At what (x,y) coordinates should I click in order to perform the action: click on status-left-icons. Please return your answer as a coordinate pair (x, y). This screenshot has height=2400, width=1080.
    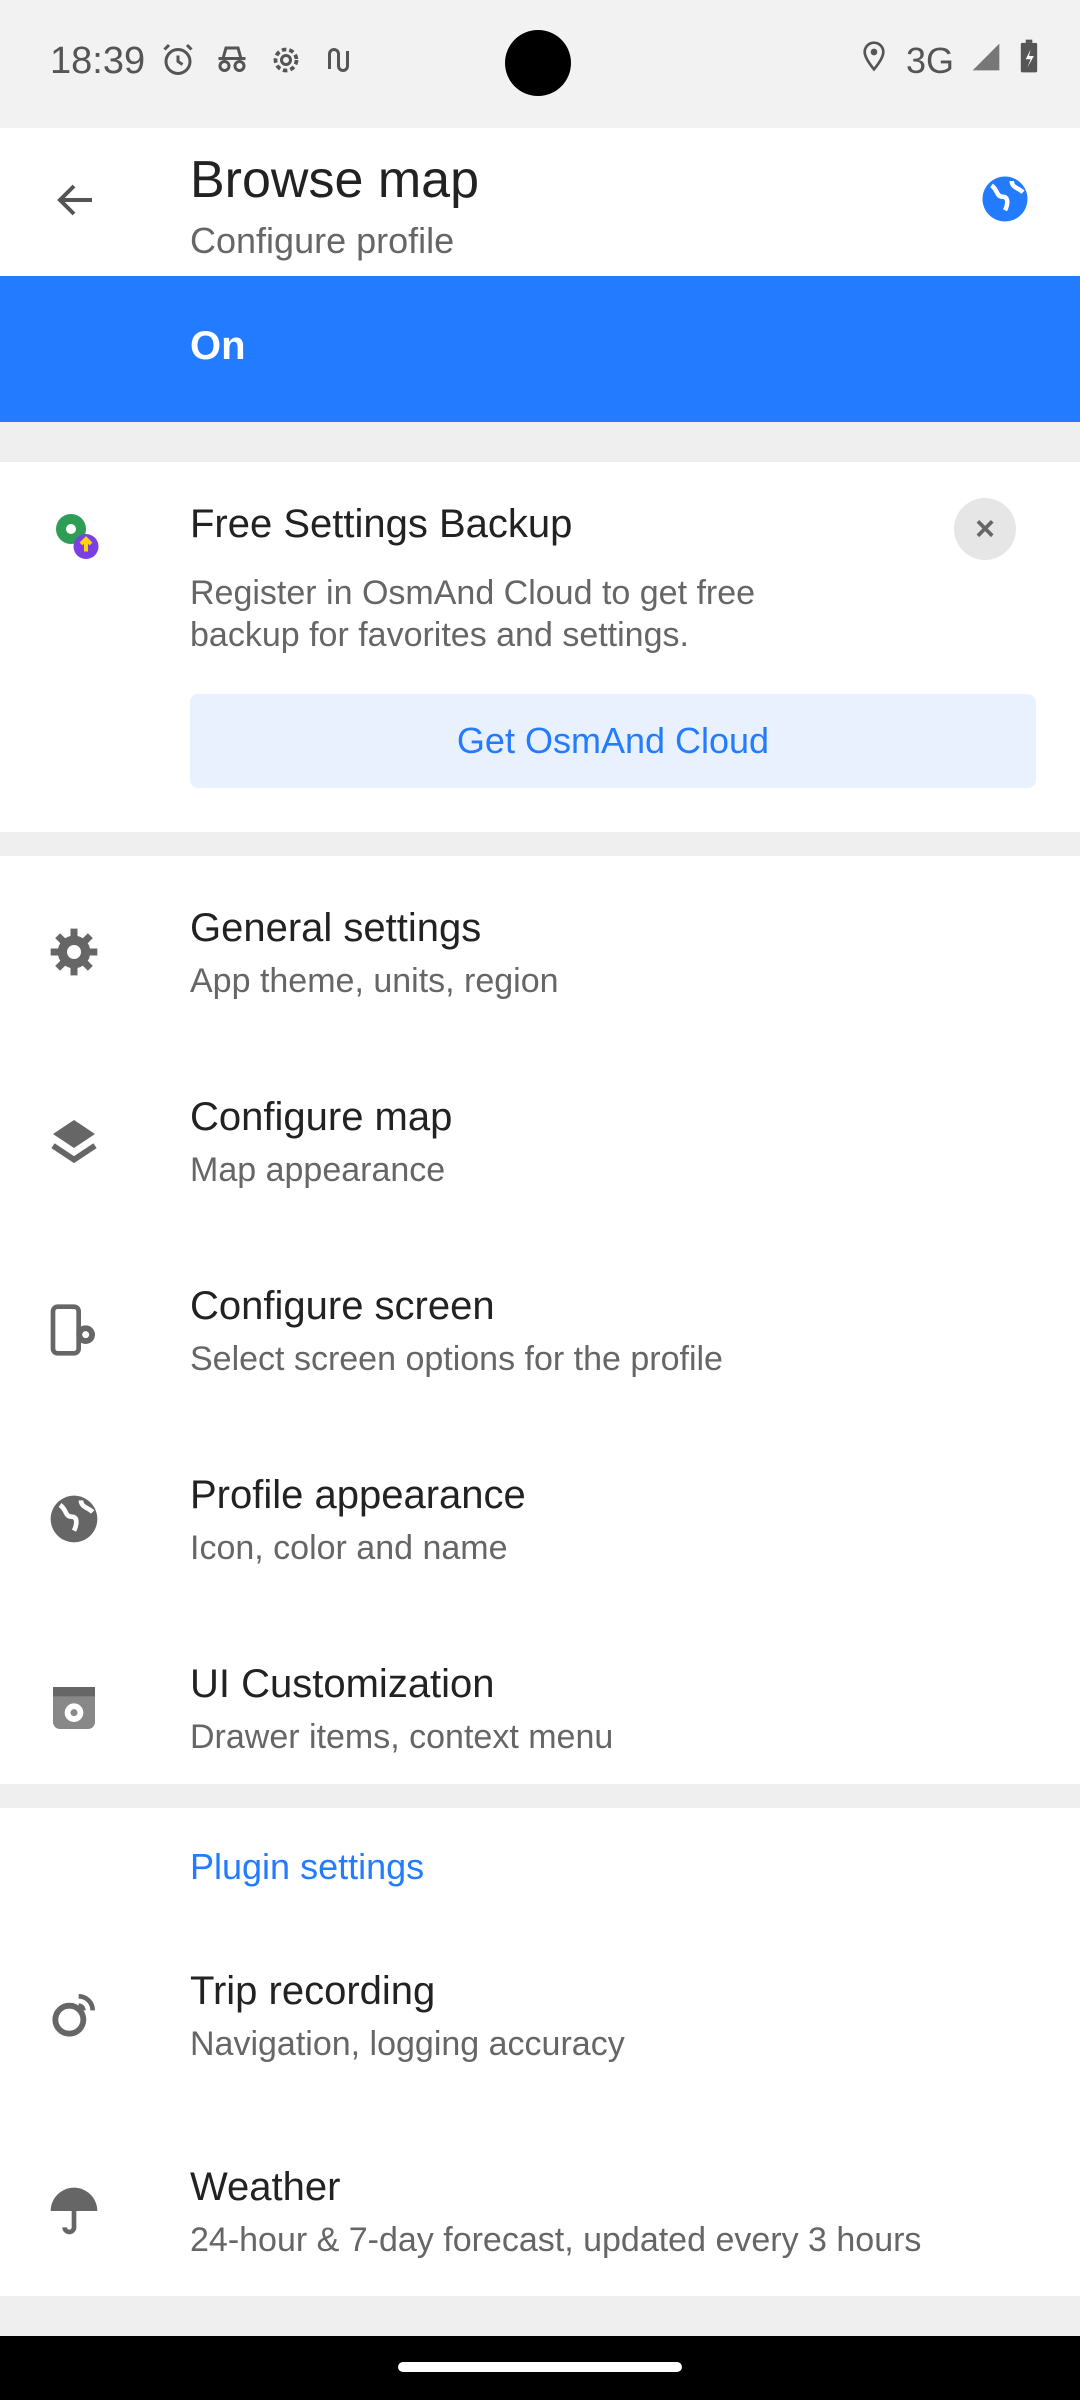
    Looking at the image, I should click on (259, 60).